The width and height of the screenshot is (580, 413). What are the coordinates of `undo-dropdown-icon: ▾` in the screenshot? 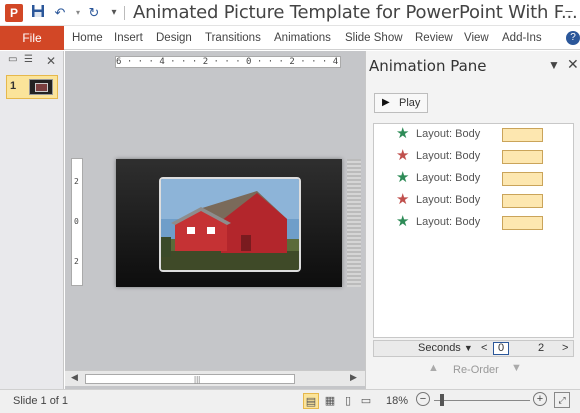 It's located at (78, 13).